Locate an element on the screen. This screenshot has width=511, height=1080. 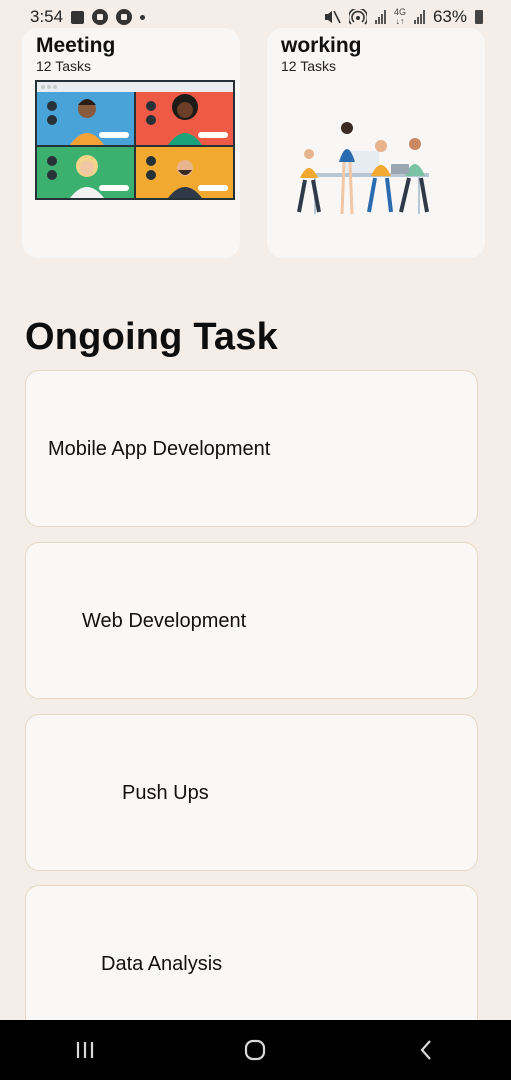
task-label: Mobile App Development is located at coordinates (159, 449).